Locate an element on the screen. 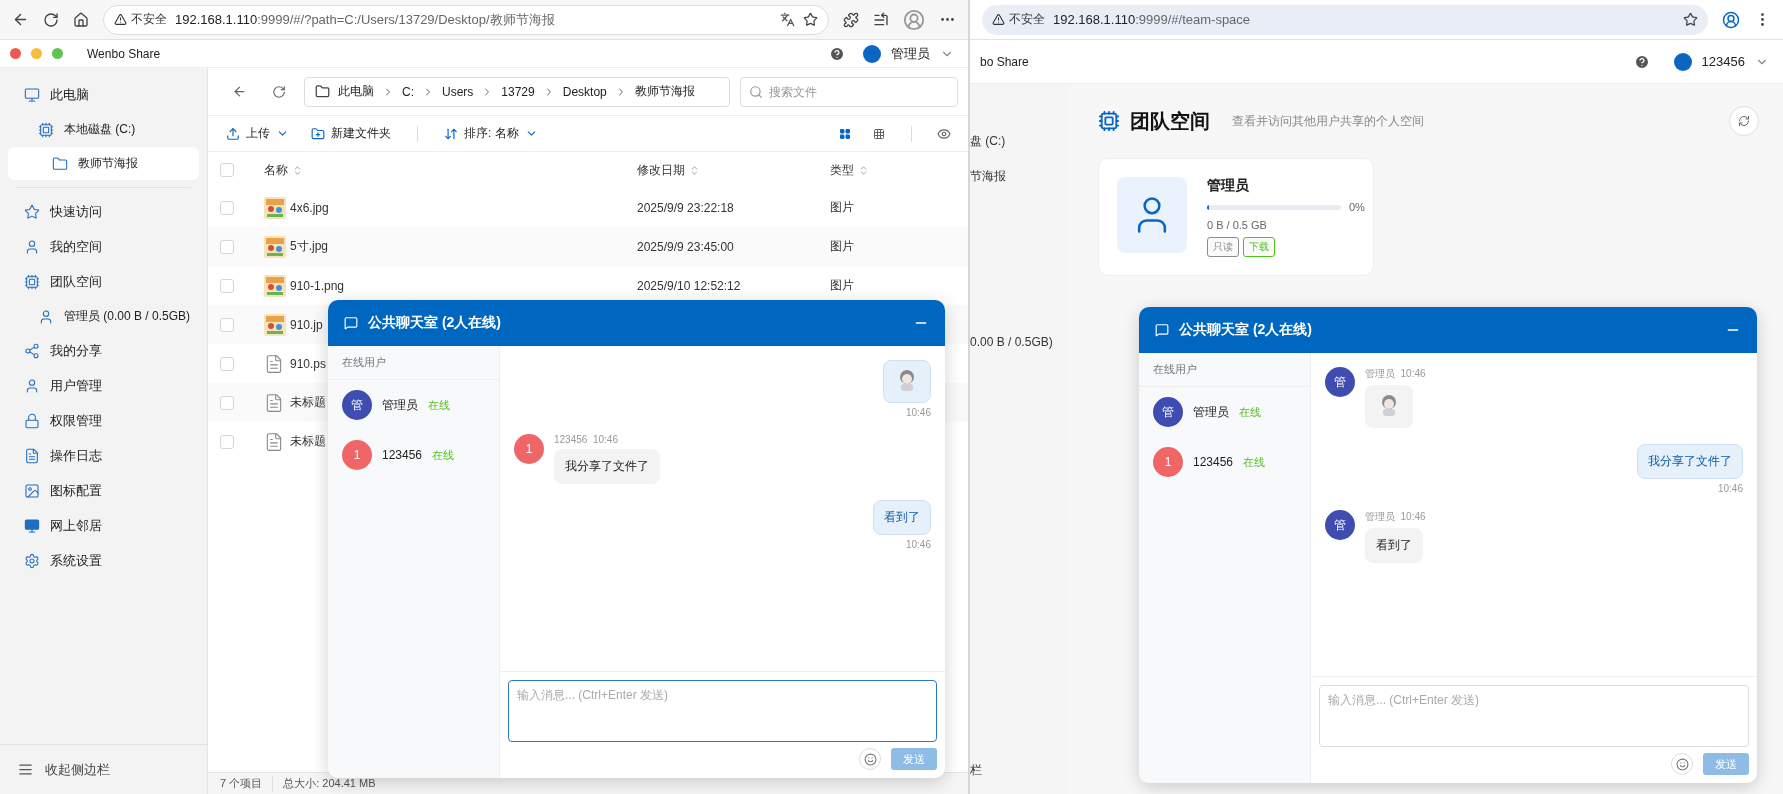  message-meta: 管理员 10:46 is located at coordinates (1395, 374).